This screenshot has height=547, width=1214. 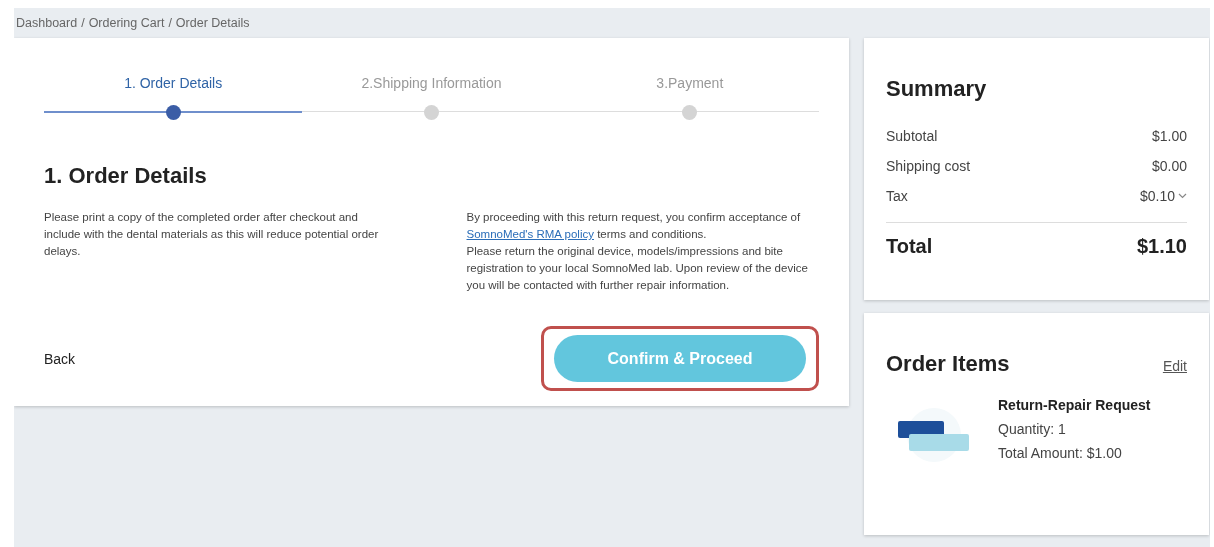 What do you see at coordinates (212, 234) in the screenshot?
I see `print-instructions: Please print a copy of the completed order after checkout and include with the dental materials as this will reduce potential order delays.` at bounding box center [212, 234].